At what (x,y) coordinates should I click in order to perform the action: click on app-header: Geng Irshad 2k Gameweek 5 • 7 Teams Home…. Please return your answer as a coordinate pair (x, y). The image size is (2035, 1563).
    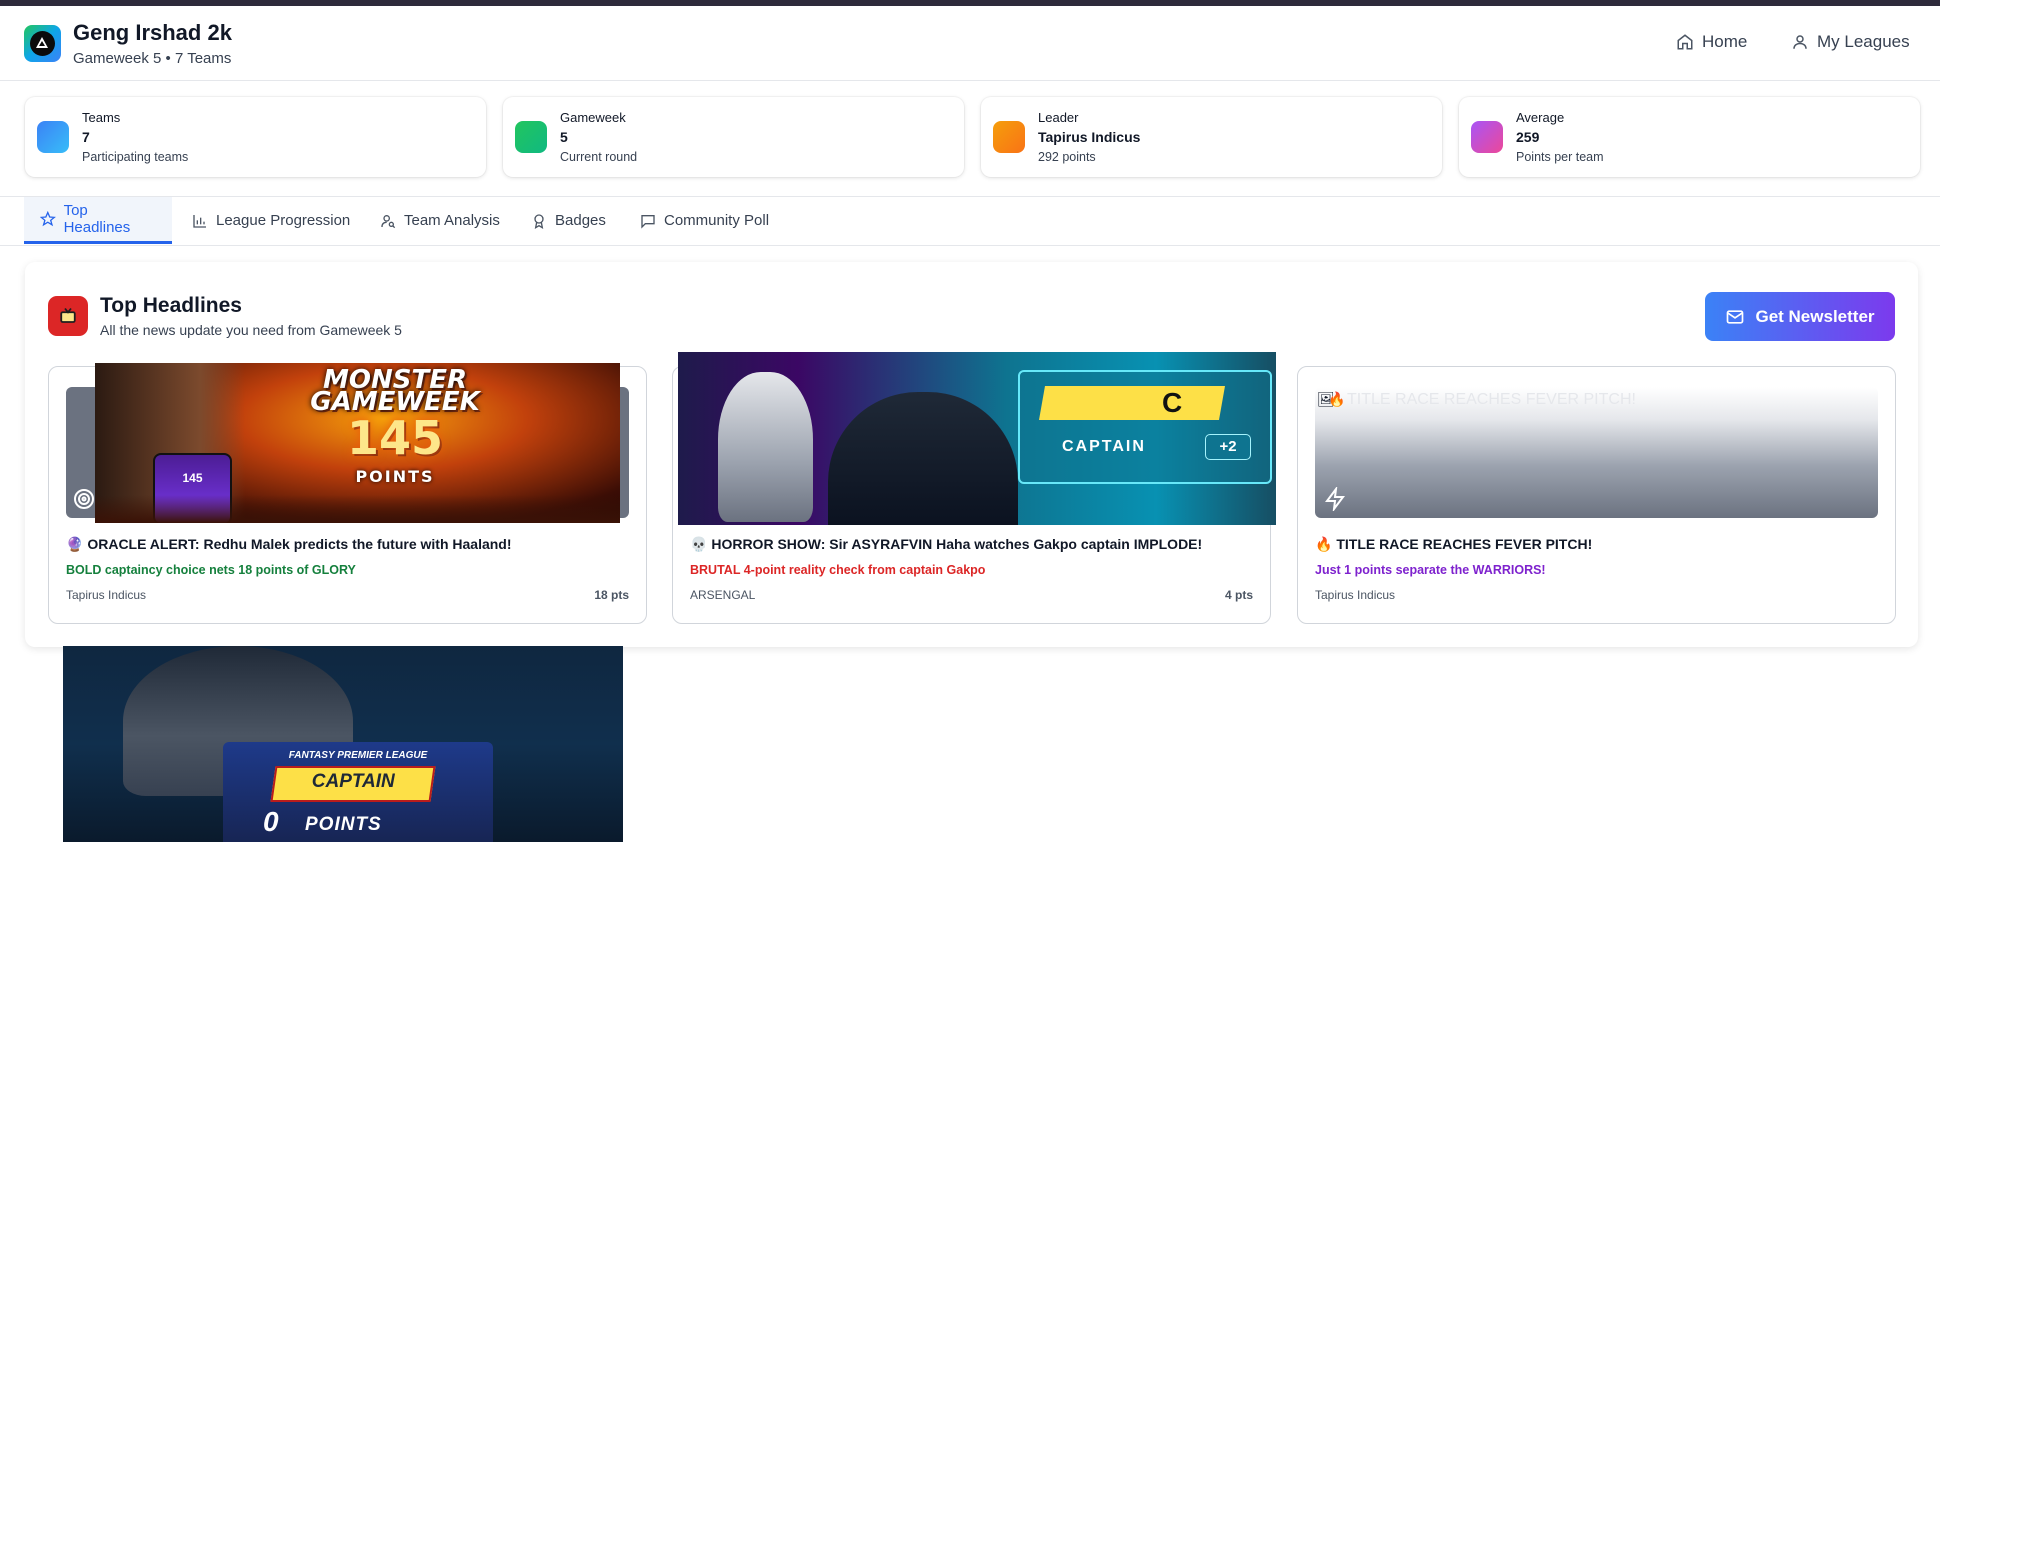
    Looking at the image, I should click on (970, 43).